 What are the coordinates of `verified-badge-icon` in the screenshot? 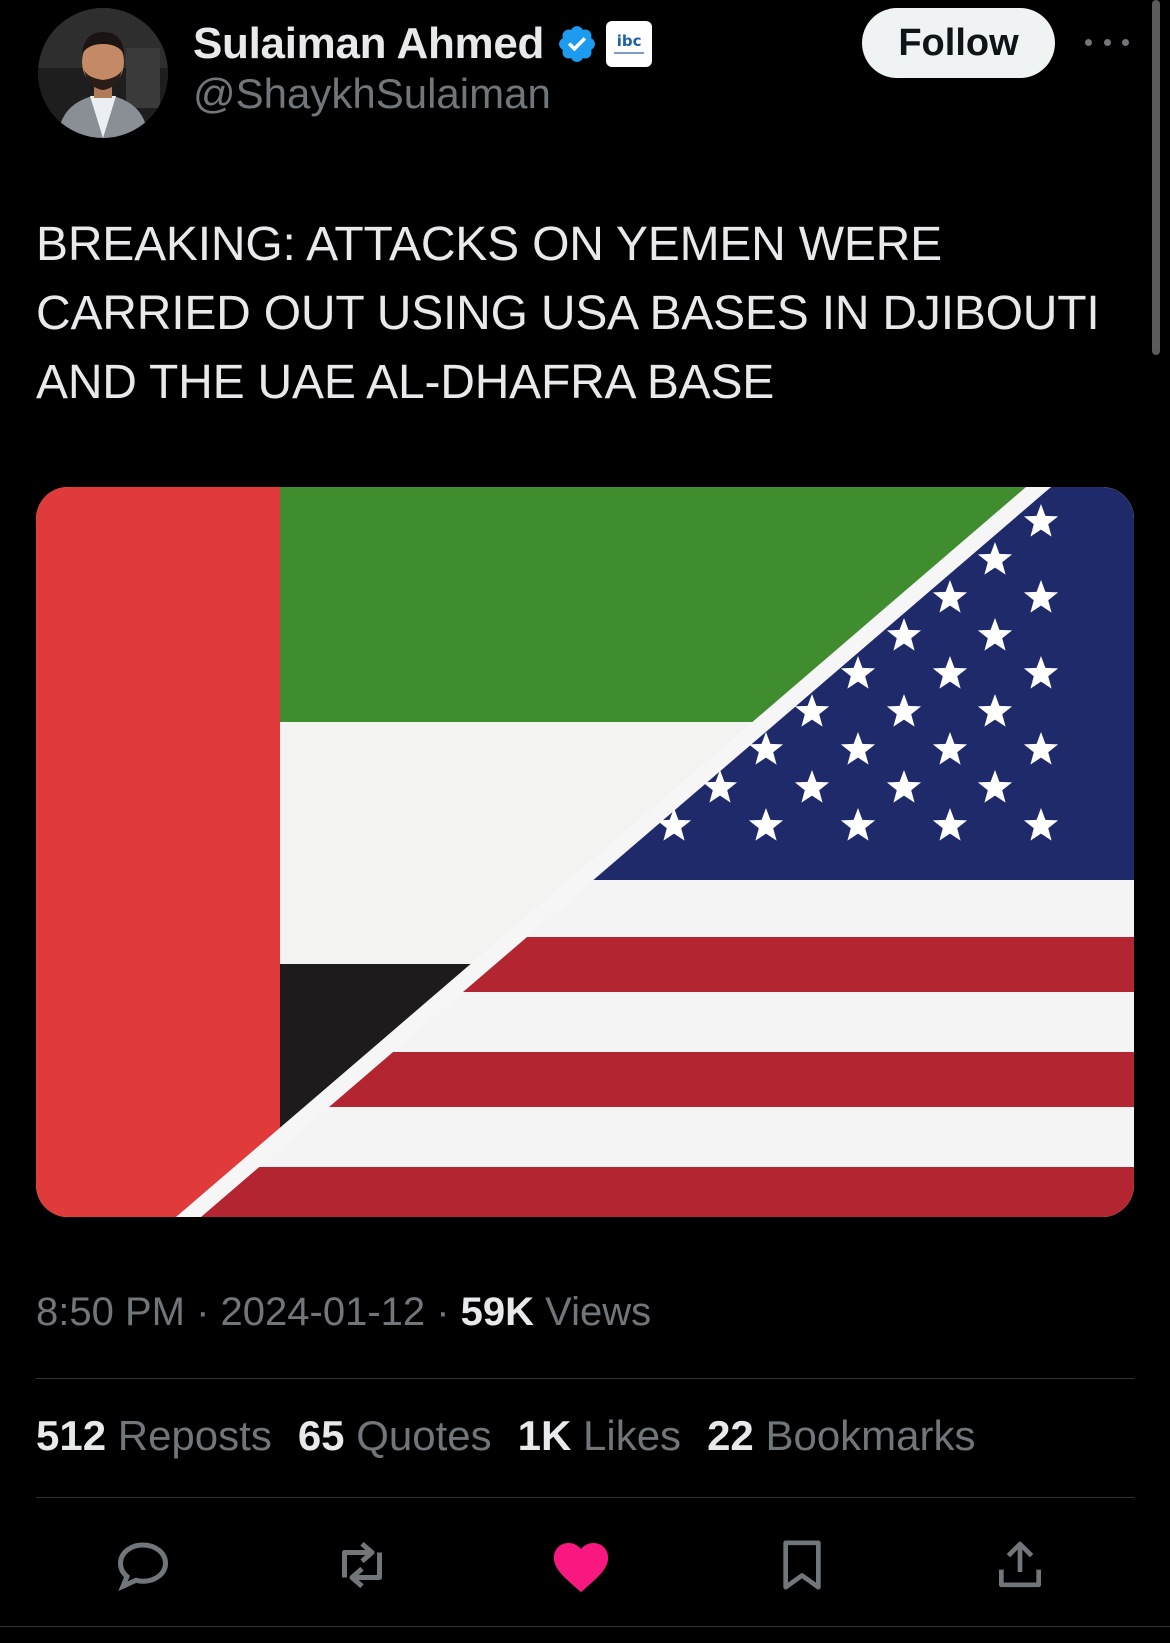 It's located at (577, 44).